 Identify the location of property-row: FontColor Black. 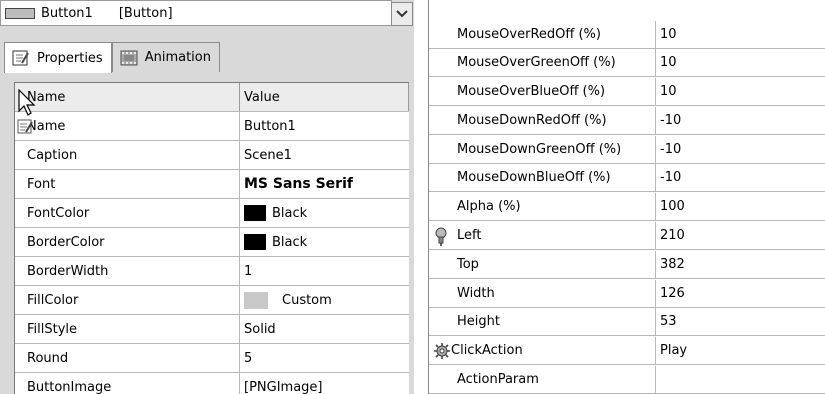
(212, 213).